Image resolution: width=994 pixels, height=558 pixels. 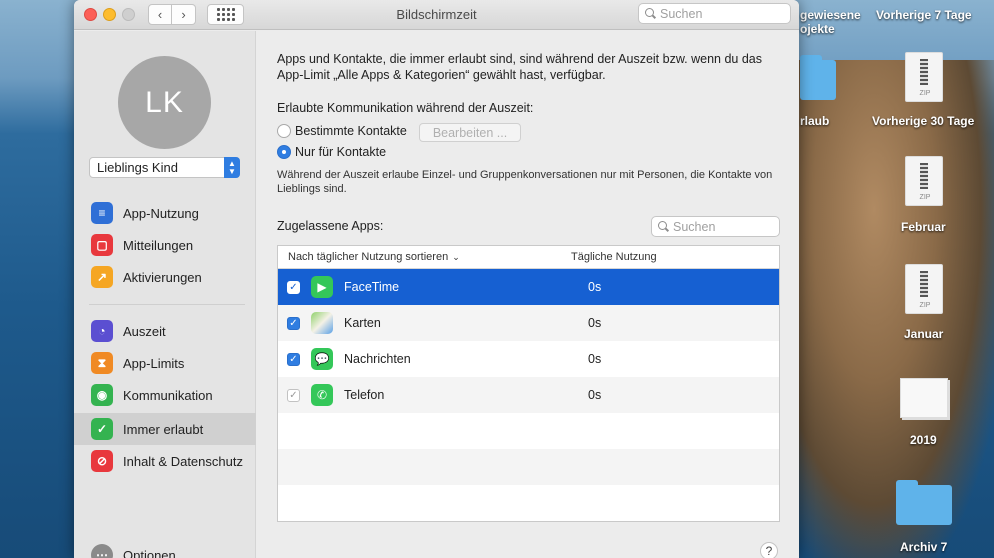 What do you see at coordinates (154, 363) in the screenshot?
I see `sidebar-item-label: App-Limits` at bounding box center [154, 363].